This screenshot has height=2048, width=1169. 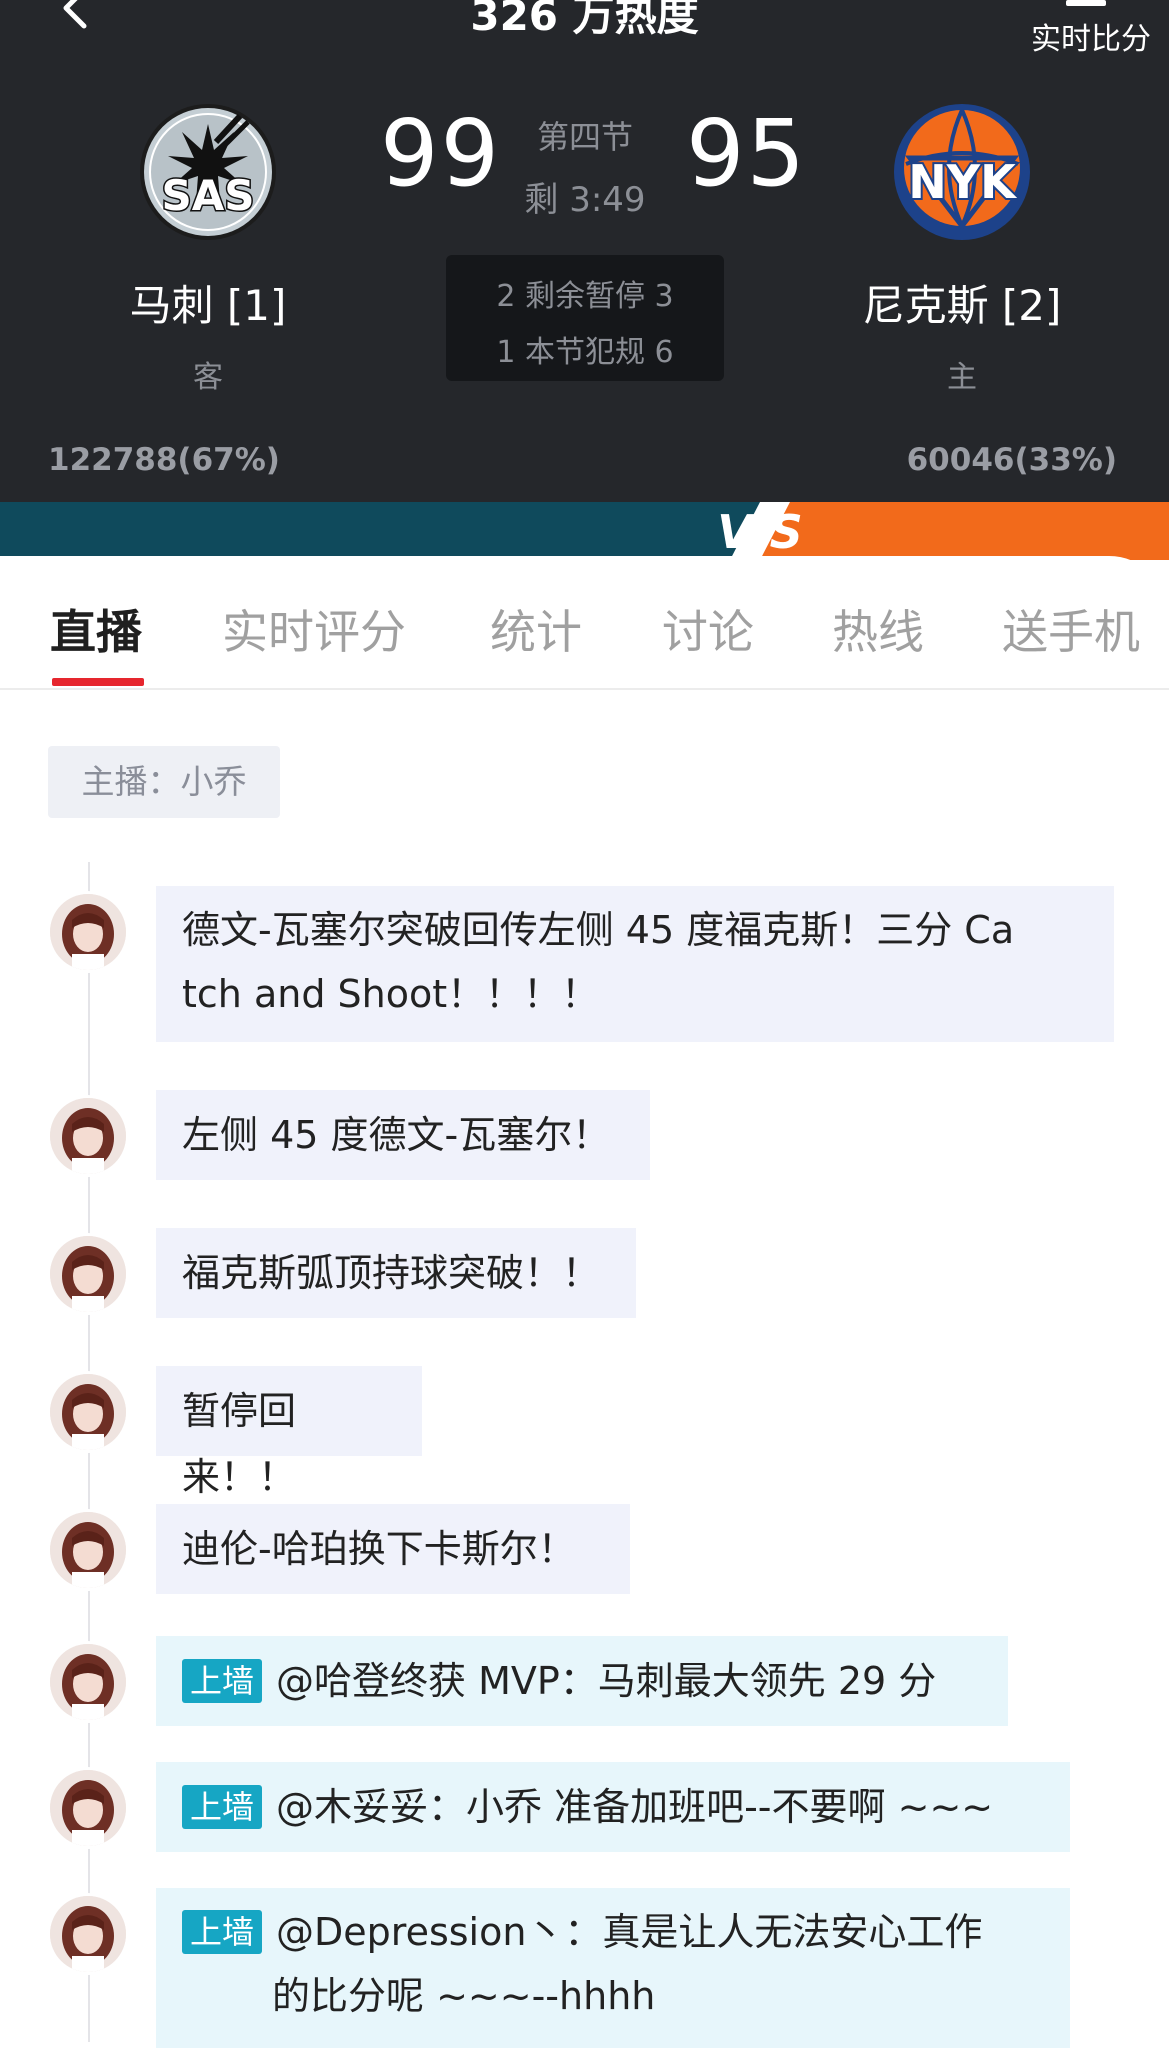 What do you see at coordinates (878, 629) in the screenshot?
I see `tab-hotline: 热线` at bounding box center [878, 629].